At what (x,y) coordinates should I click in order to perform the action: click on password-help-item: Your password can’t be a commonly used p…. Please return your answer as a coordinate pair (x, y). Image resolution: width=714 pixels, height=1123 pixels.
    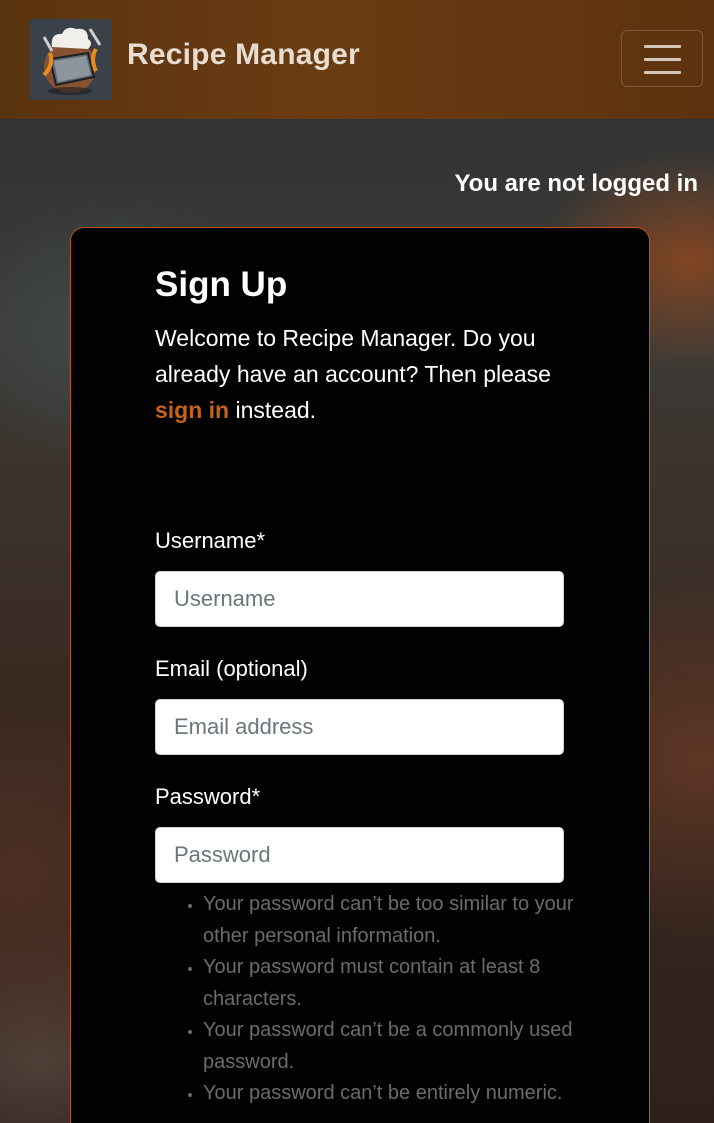
    Looking at the image, I should click on (389, 1046).